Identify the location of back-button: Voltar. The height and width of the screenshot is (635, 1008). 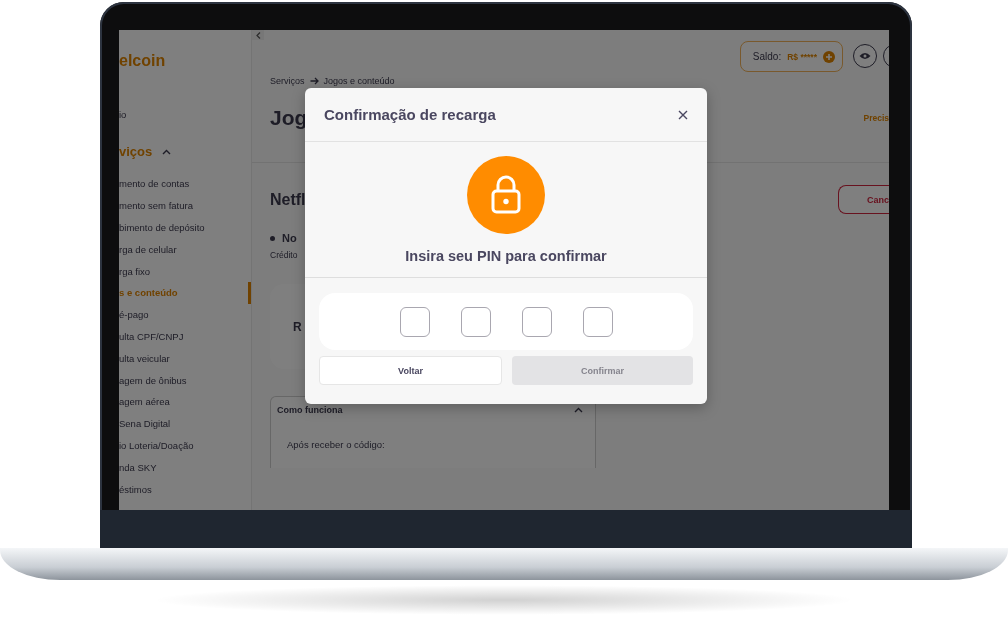
(410, 370).